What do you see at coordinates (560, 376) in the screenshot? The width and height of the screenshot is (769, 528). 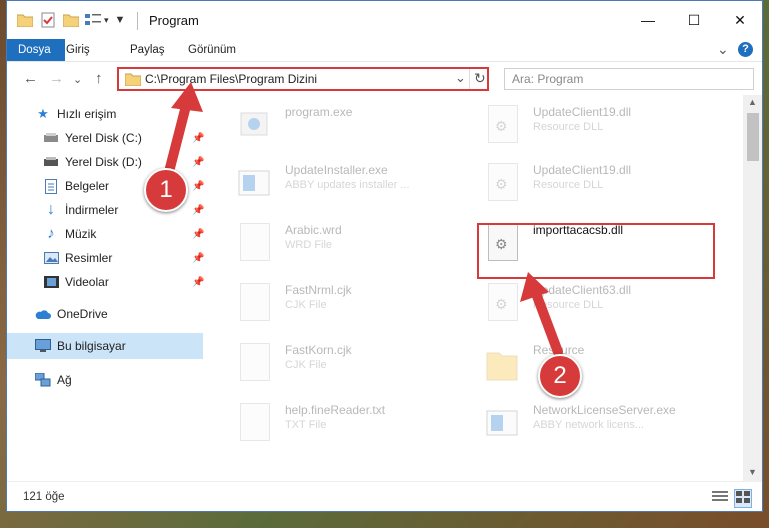 I see `step-2-badge: 2` at bounding box center [560, 376].